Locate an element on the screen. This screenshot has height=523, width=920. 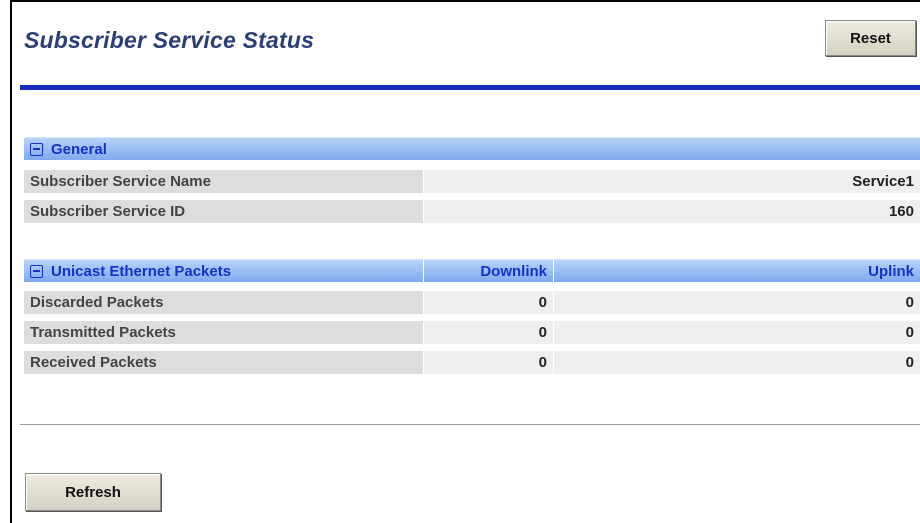
uplink-column-header: Uplink is located at coordinates (737, 270).